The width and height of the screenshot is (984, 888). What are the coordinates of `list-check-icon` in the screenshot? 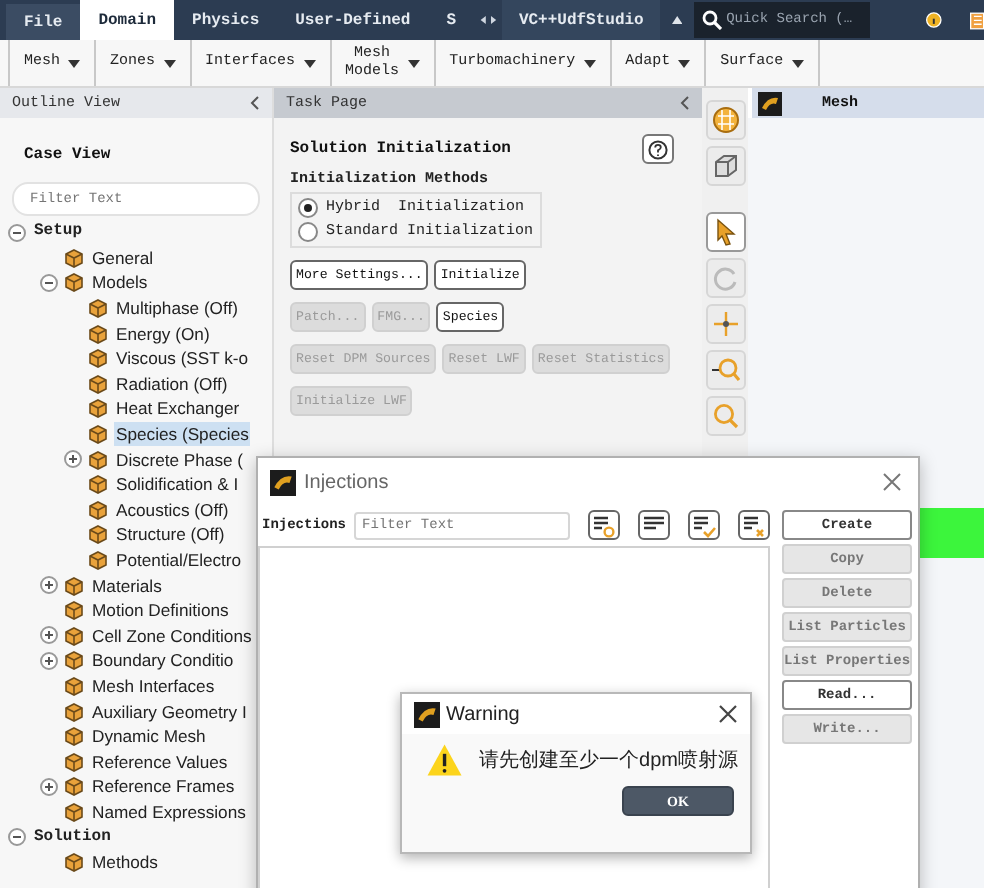 It's located at (704, 525).